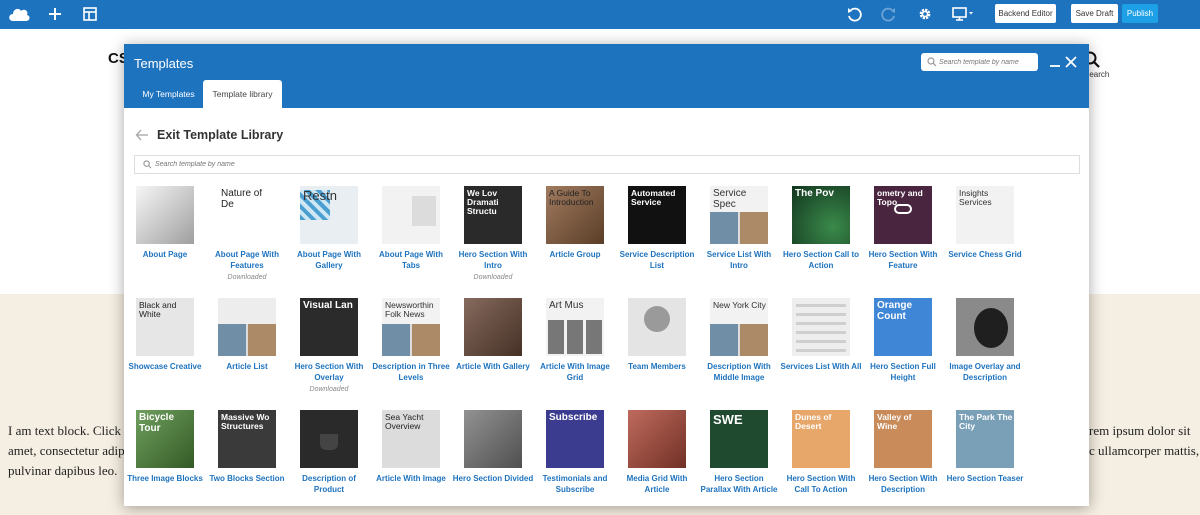 The image size is (1200, 515). What do you see at coordinates (329, 484) in the screenshot?
I see `template-name: Description of Product` at bounding box center [329, 484].